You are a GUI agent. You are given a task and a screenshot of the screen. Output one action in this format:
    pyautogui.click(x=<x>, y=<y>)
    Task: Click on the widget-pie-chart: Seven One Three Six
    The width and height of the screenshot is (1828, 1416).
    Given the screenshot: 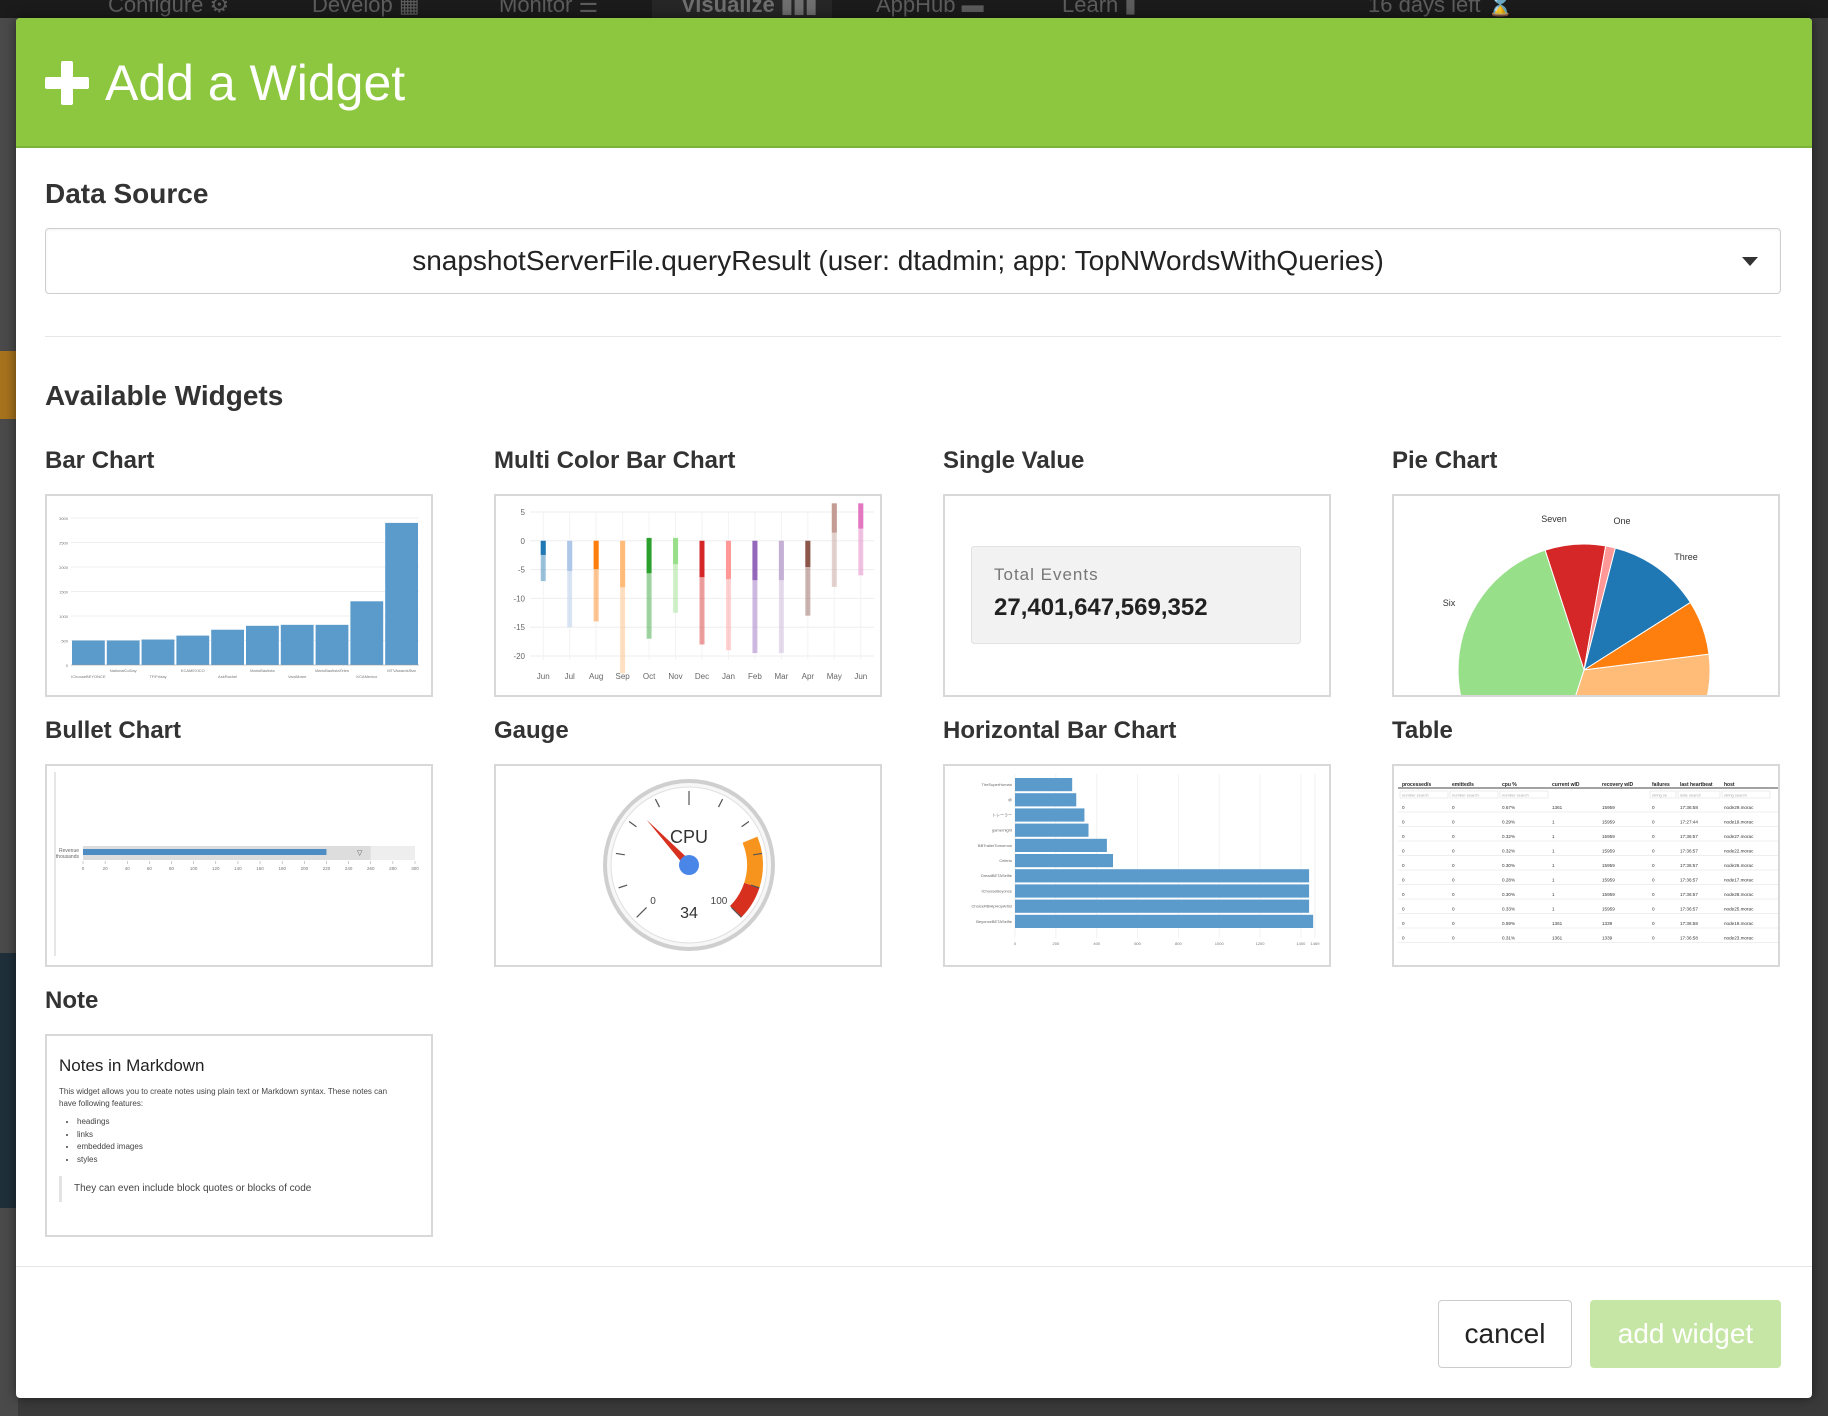 What is the action you would take?
    pyautogui.click(x=1586, y=595)
    